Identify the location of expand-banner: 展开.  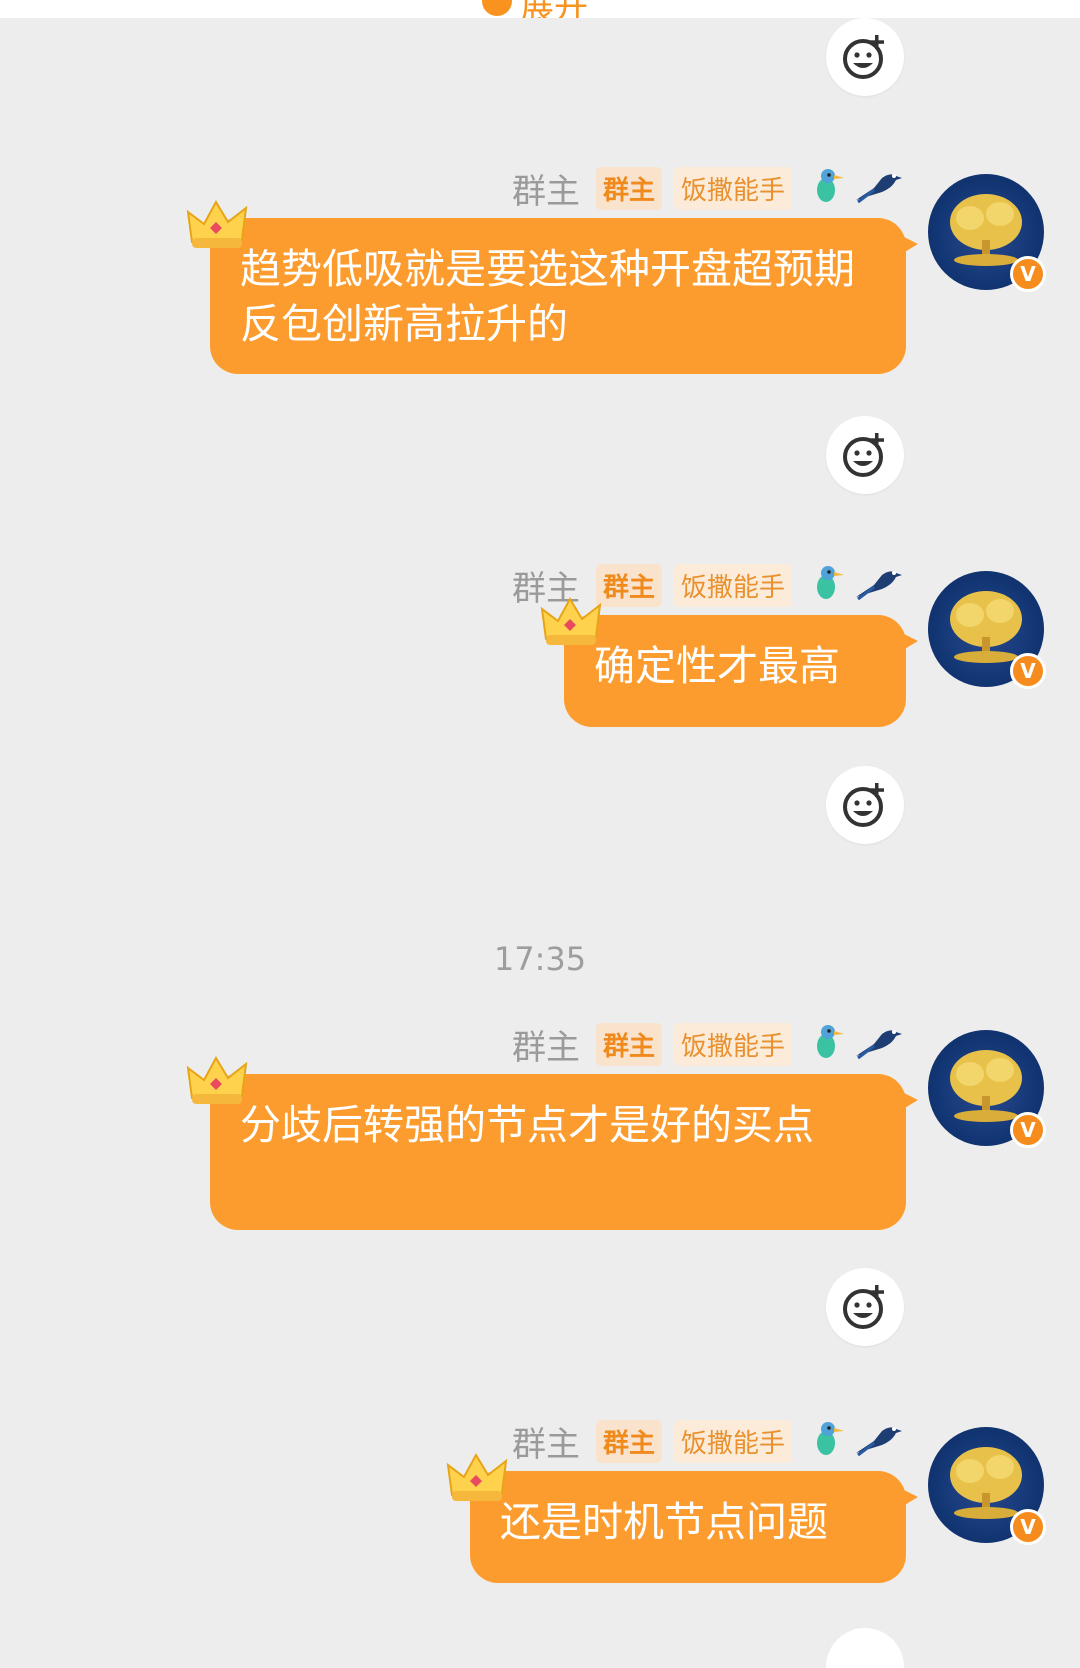
(540, 9).